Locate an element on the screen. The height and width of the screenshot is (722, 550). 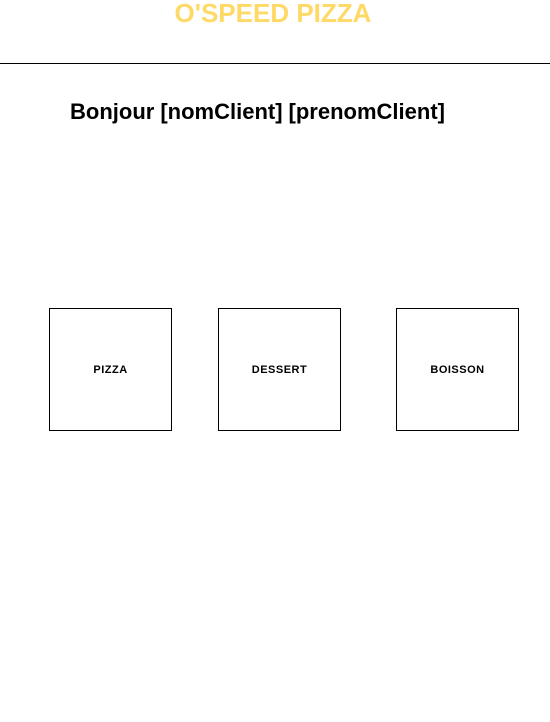
category-label-dessert: DESSERT is located at coordinates (279, 369).